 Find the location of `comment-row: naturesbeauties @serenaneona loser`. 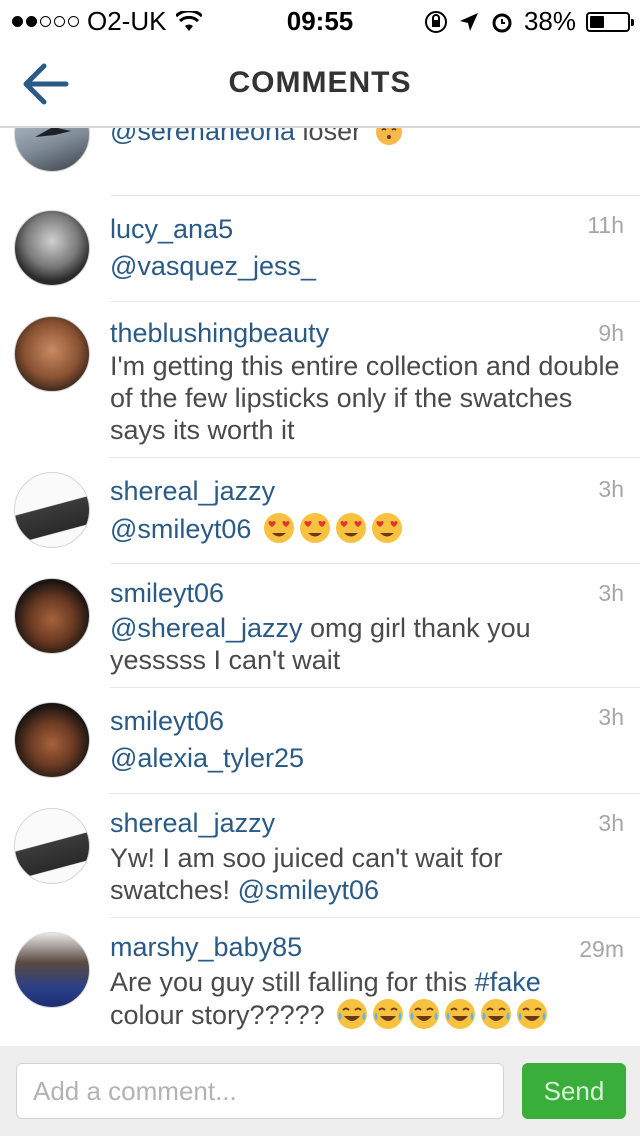

comment-row: naturesbeauties @serenaneona loser is located at coordinates (320, 162).